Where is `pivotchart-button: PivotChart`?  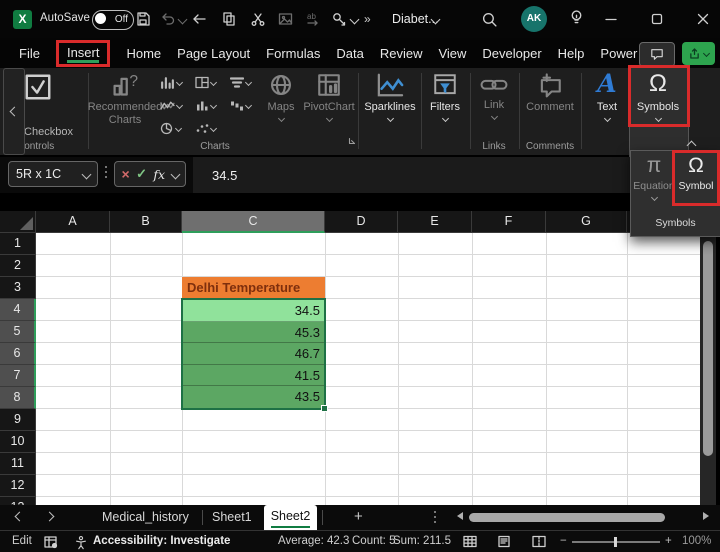
pivotchart-button: PivotChart is located at coordinates (329, 97).